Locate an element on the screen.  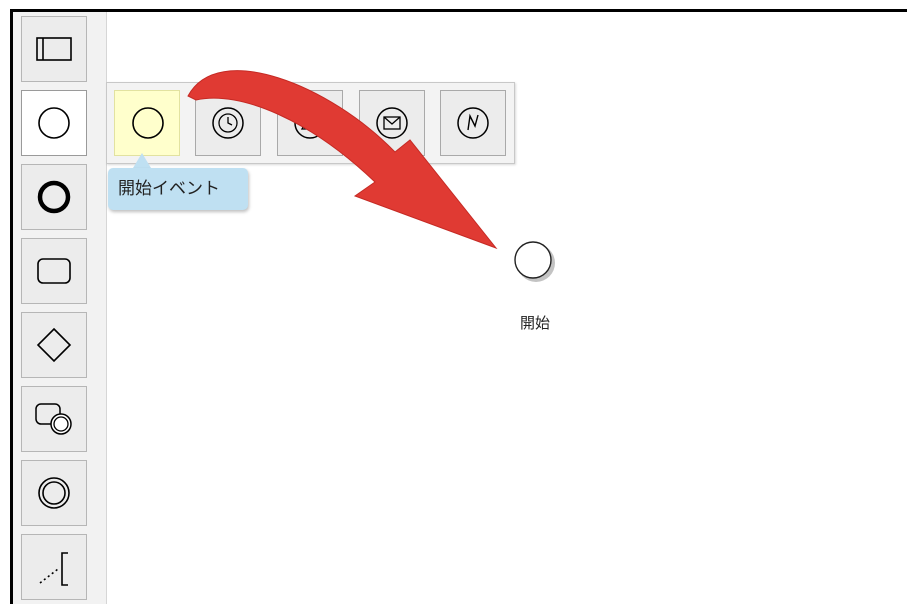
message-start-event-menu-item is located at coordinates (392, 123).